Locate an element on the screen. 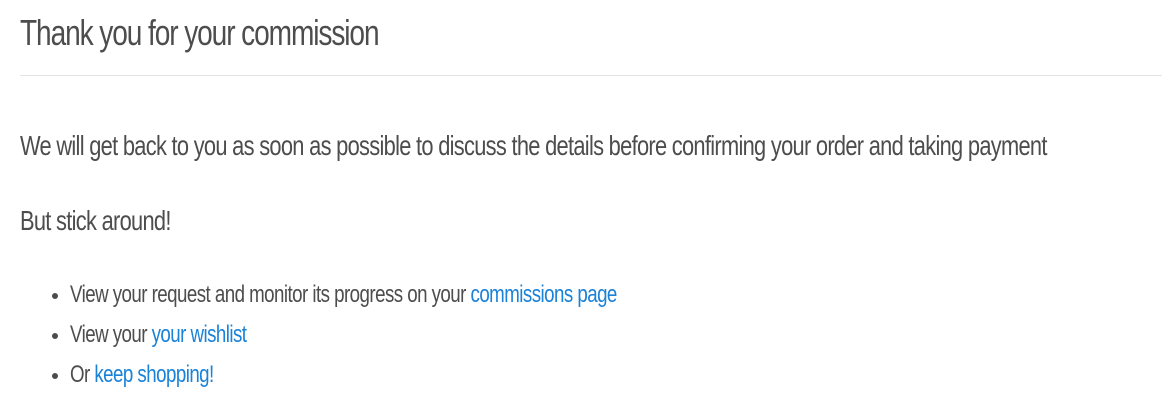 The height and width of the screenshot is (403, 1162). commissions-page-link: commissions page is located at coordinates (544, 294).